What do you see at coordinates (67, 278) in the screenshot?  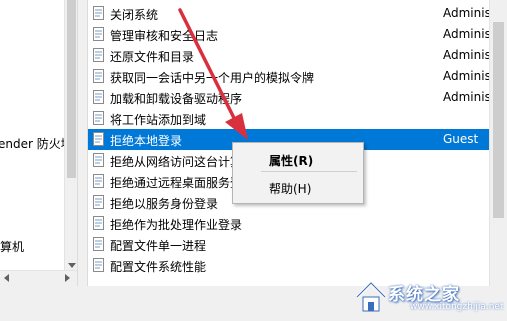 I see `scroll-right-arrow-icon` at bounding box center [67, 278].